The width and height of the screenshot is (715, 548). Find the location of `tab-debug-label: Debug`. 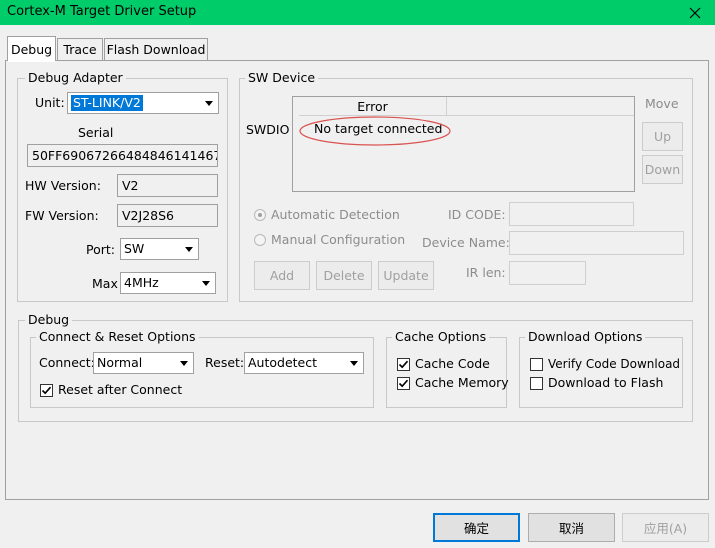

tab-debug-label: Debug is located at coordinates (31, 49).